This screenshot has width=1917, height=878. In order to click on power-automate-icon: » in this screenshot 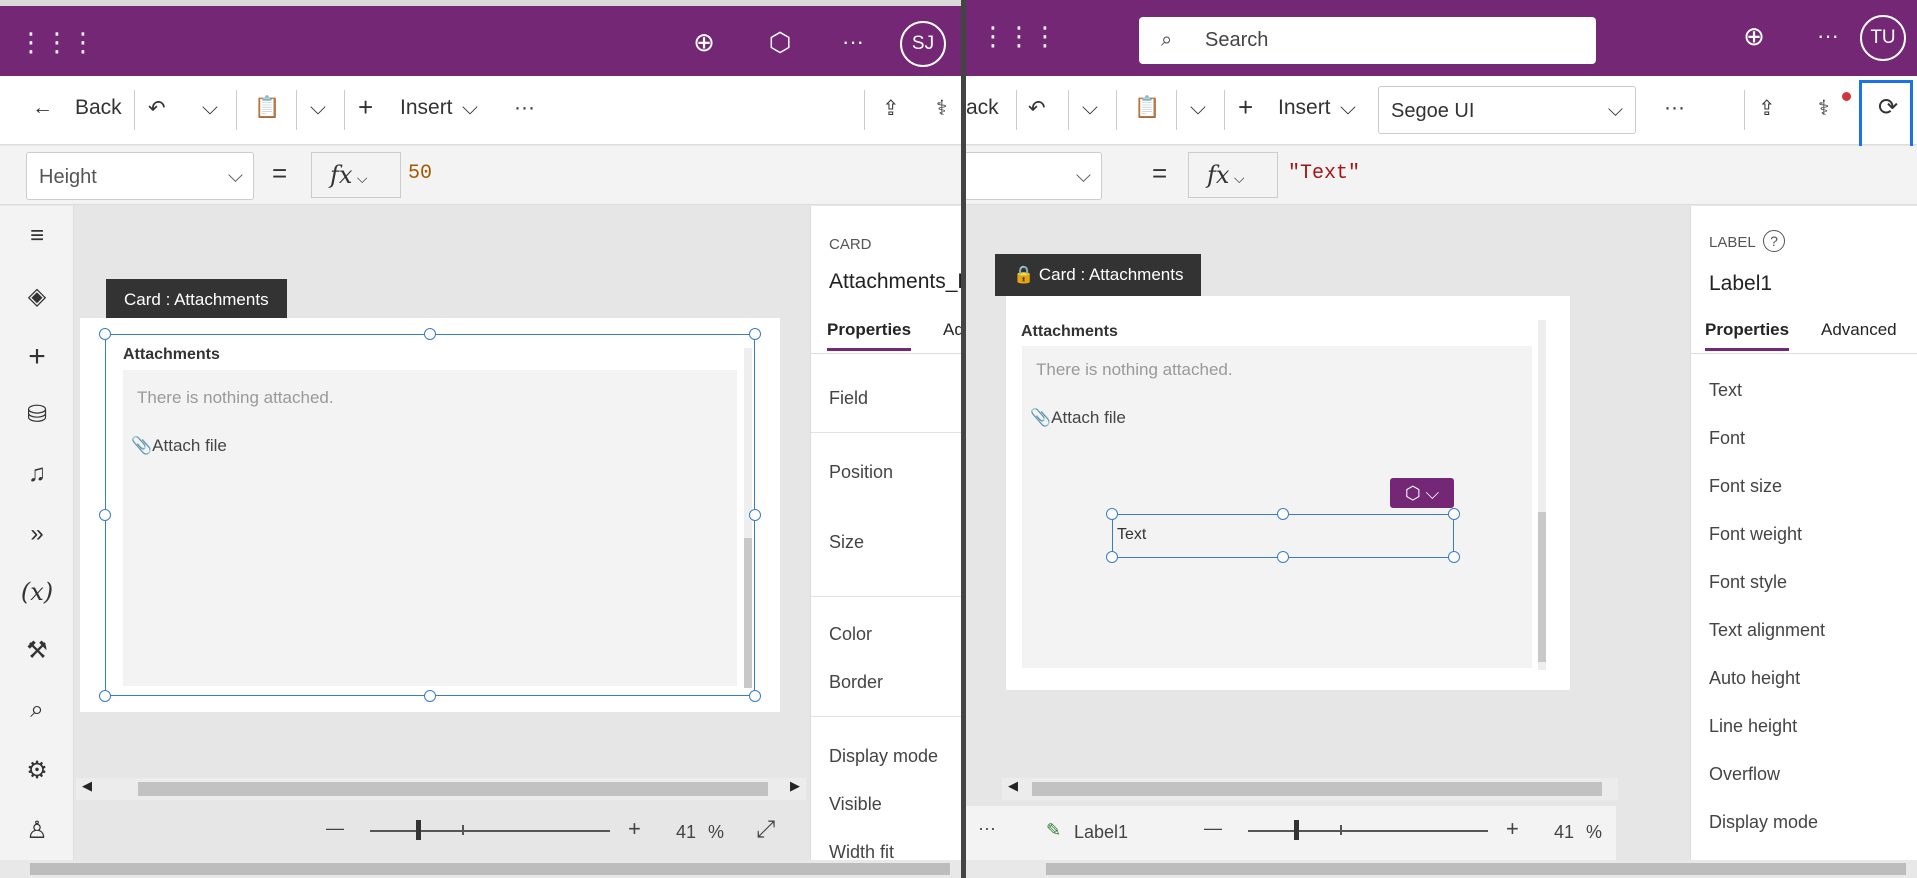, I will do `click(37, 534)`.